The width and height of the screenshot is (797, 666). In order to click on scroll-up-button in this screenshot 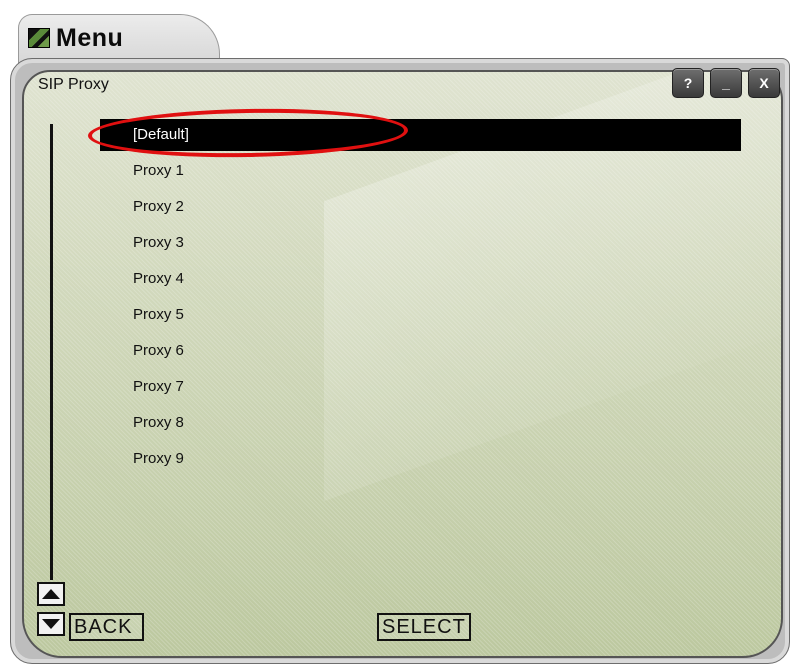, I will do `click(51, 594)`.